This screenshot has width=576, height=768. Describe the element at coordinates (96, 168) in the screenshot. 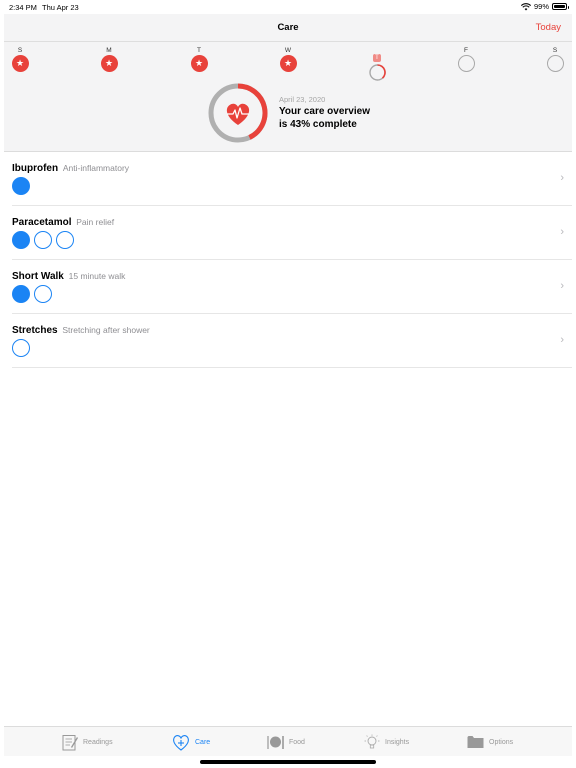

I see `task-subtitle: Anti-inflammatory` at that location.